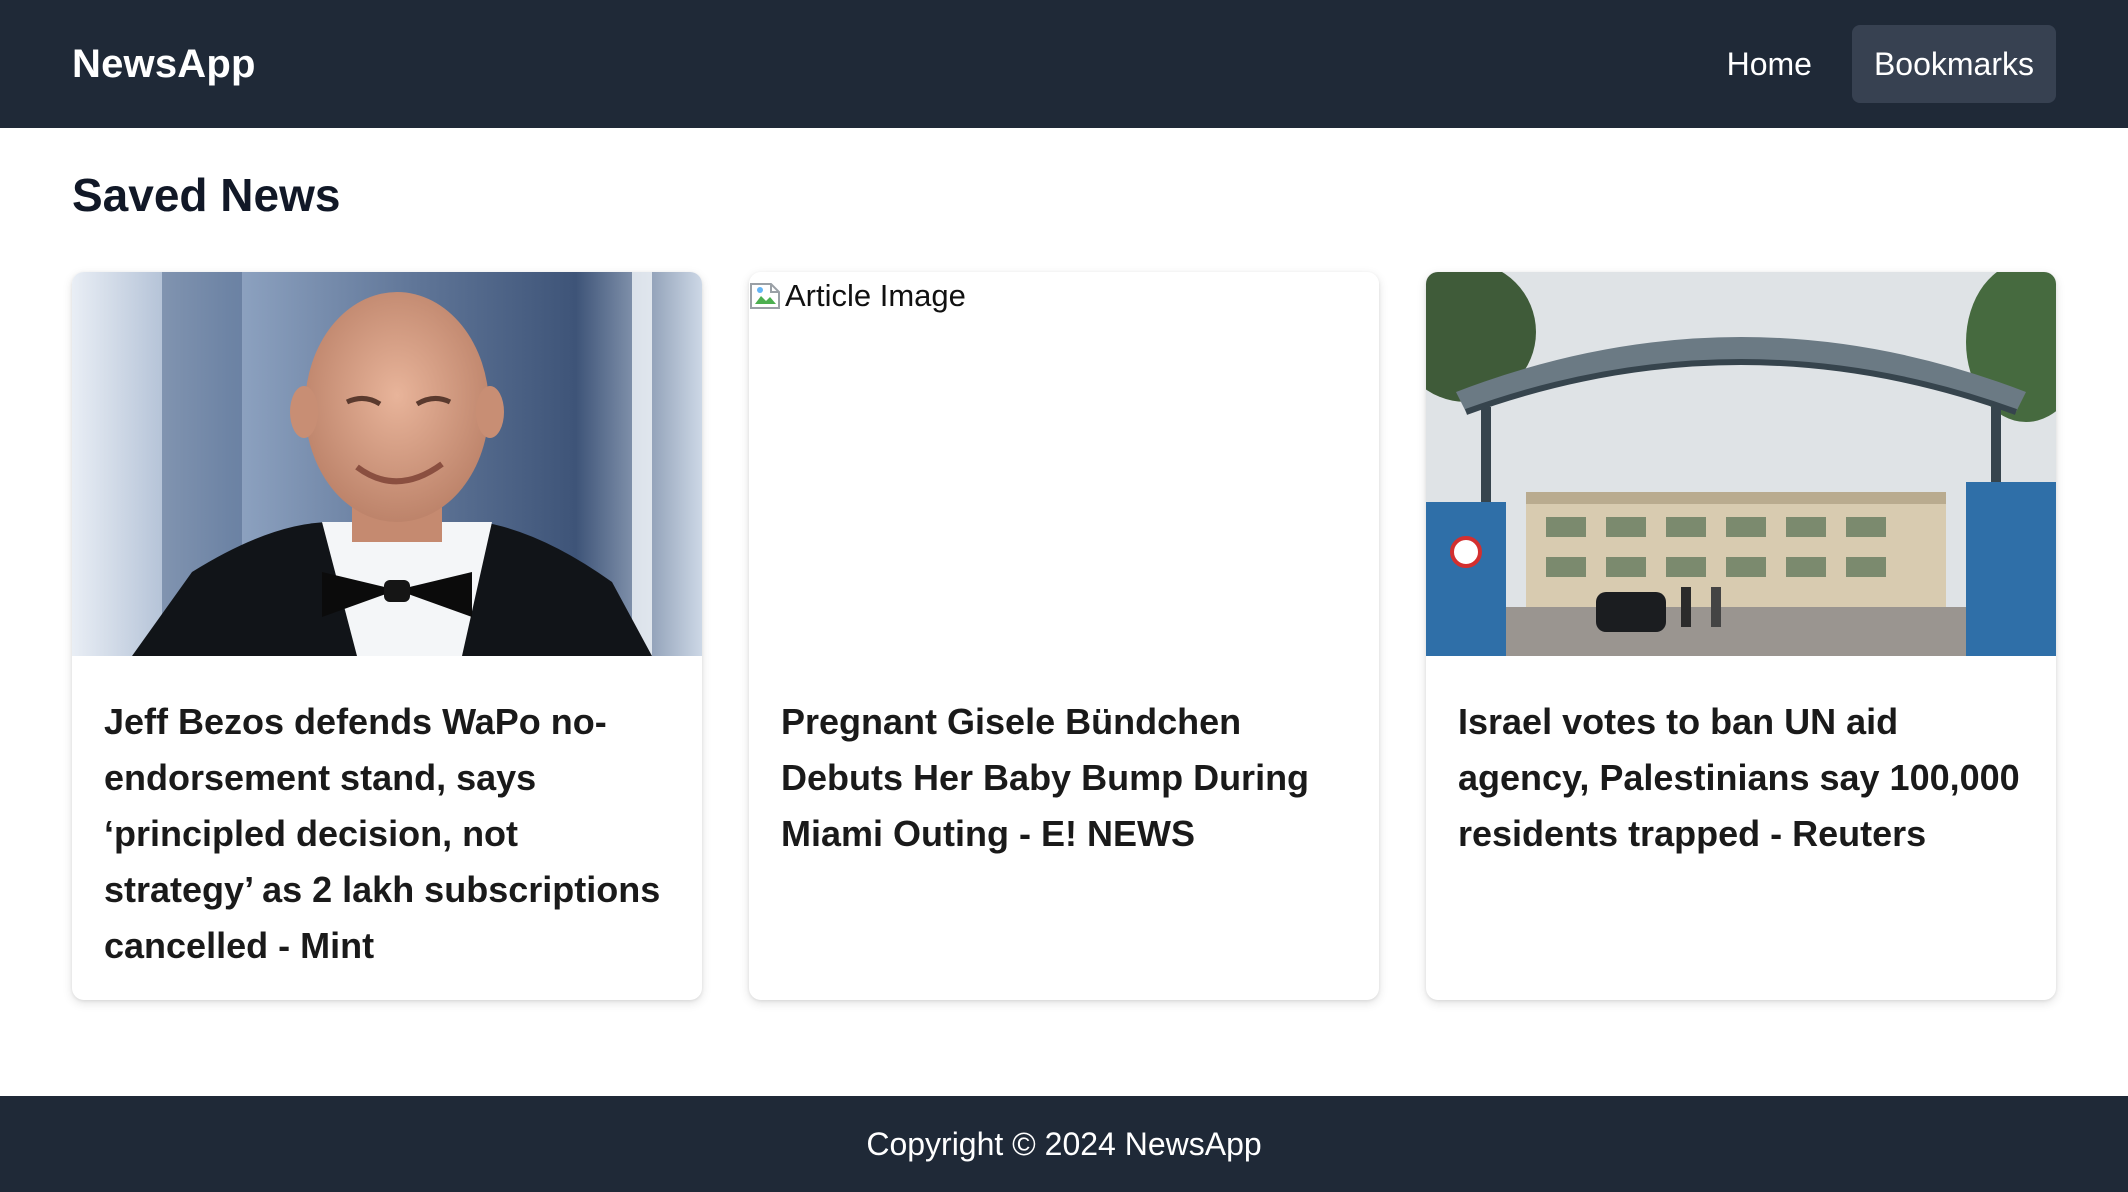 The image size is (2128, 1192). Describe the element at coordinates (1064, 64) in the screenshot. I see `navbar: NewsApp Home Bookmarks` at that location.